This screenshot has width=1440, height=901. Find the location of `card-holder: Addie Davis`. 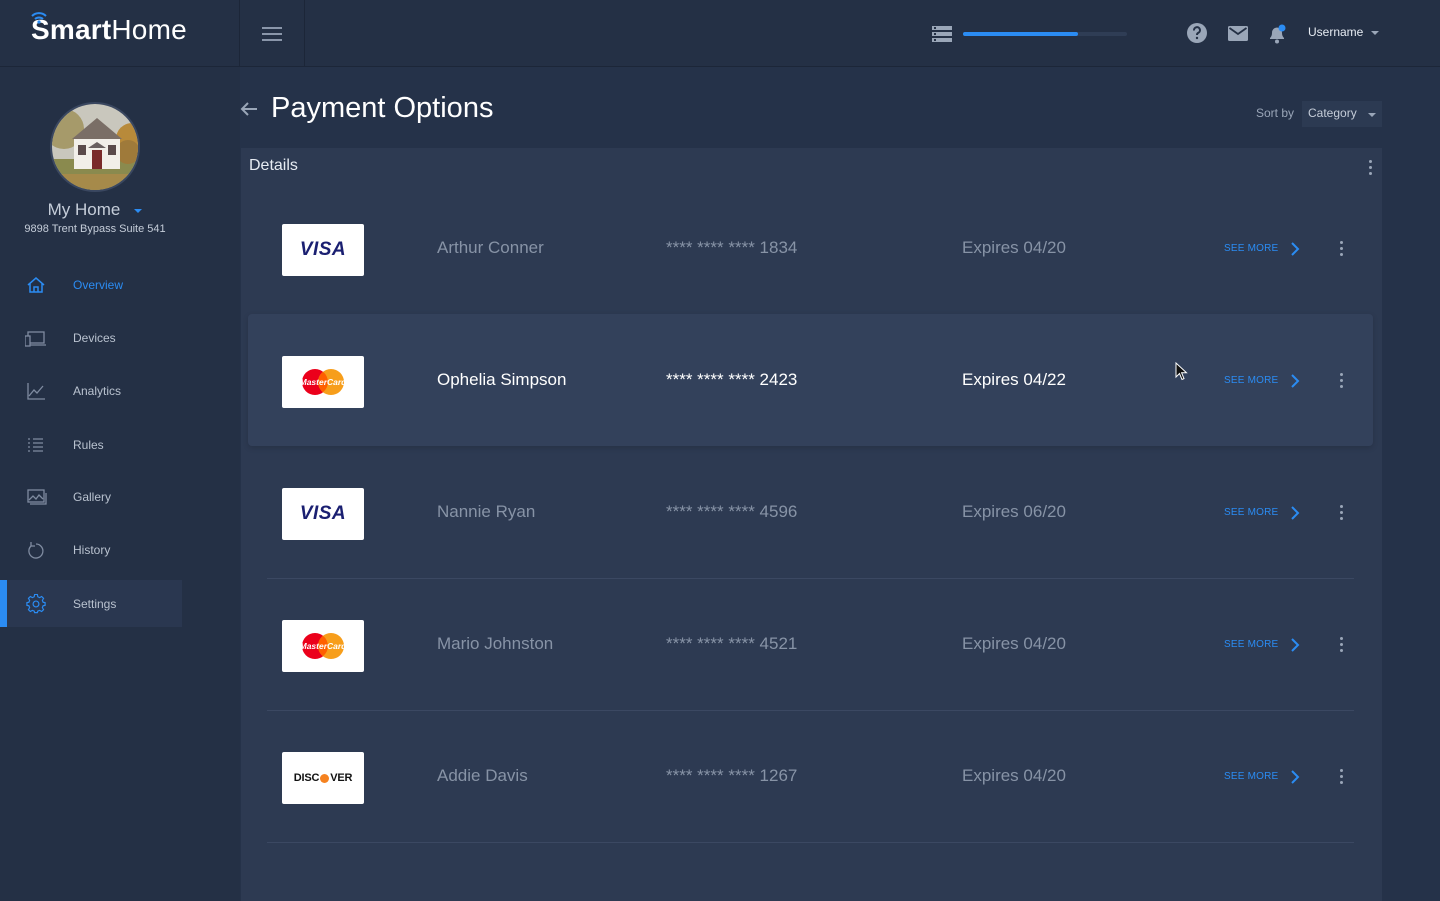

card-holder: Addie Davis is located at coordinates (482, 775).